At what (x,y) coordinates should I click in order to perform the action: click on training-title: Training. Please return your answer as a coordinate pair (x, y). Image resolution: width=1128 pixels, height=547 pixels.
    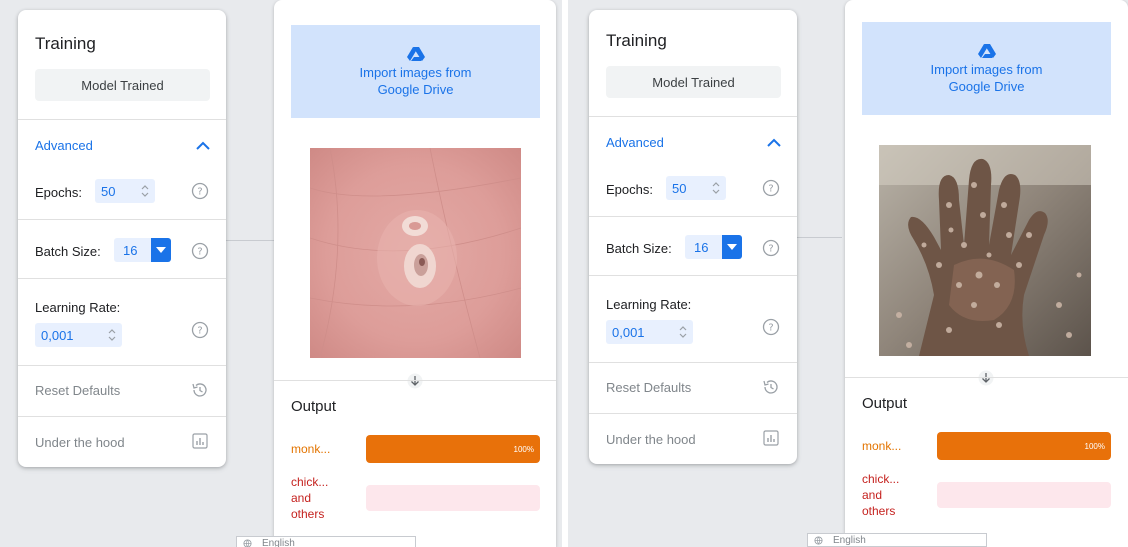
    Looking at the image, I should click on (65, 43).